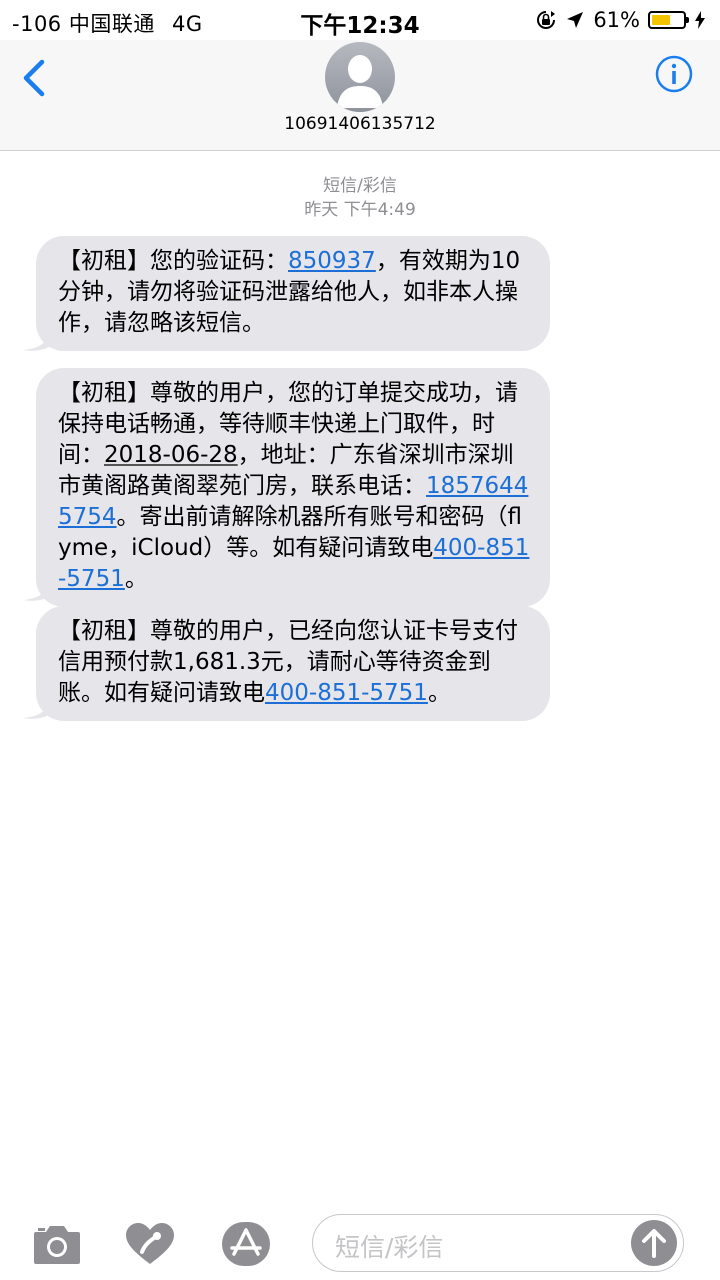  What do you see at coordinates (616, 20) in the screenshot?
I see `battery-percent: 61%` at bounding box center [616, 20].